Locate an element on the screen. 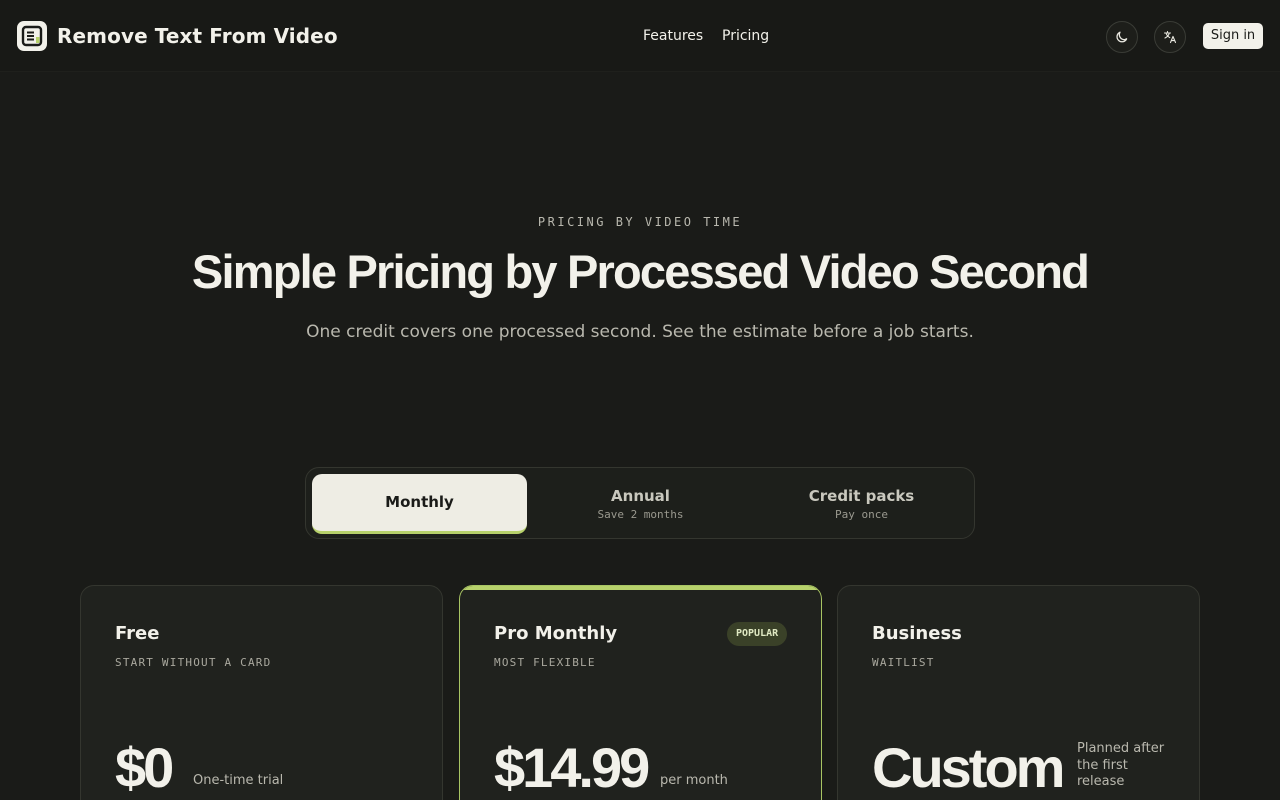  document-logo-icon is located at coordinates (32, 36).